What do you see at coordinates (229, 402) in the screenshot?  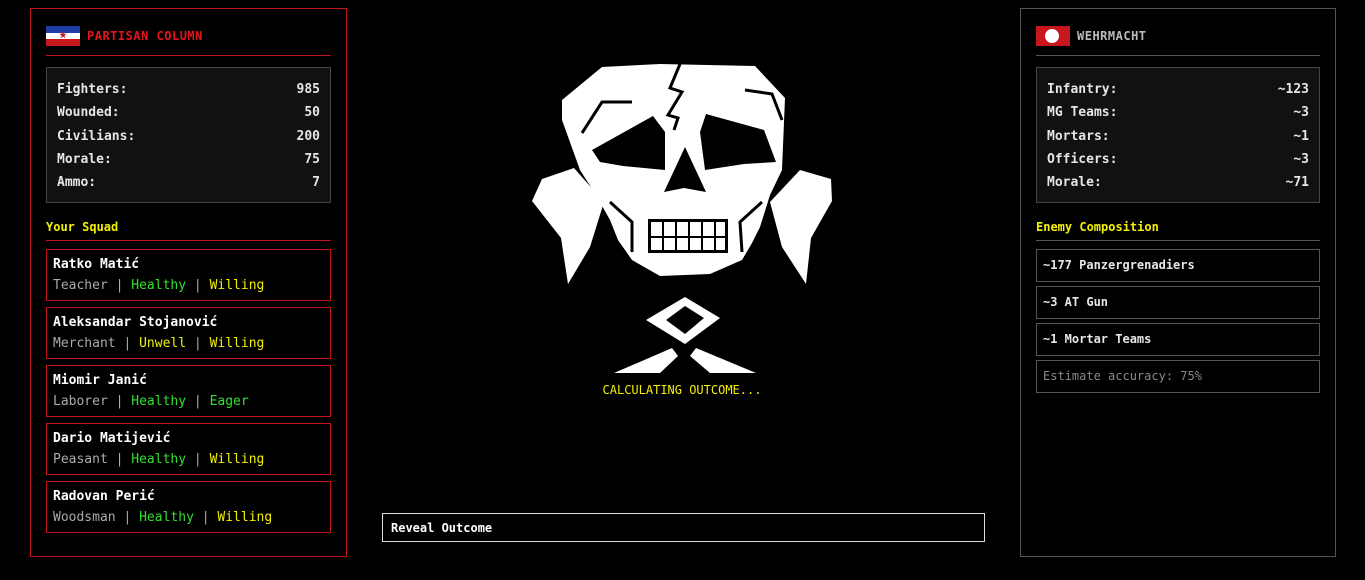 I see `member-attitude: Eager` at bounding box center [229, 402].